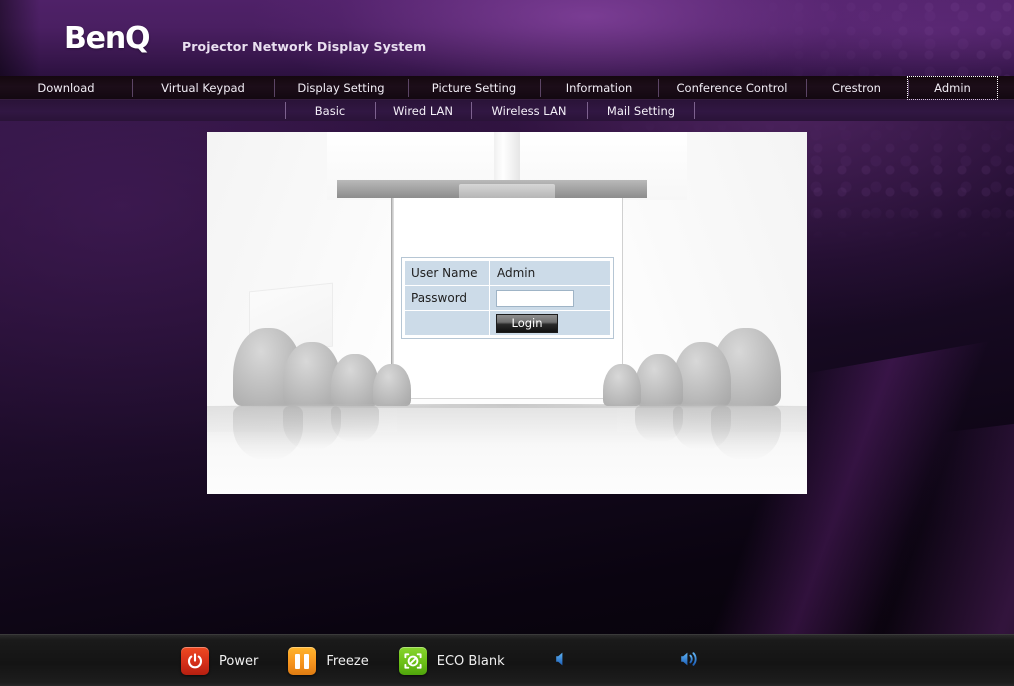 Image resolution: width=1014 pixels, height=686 pixels. I want to click on password-label: Password, so click(447, 298).